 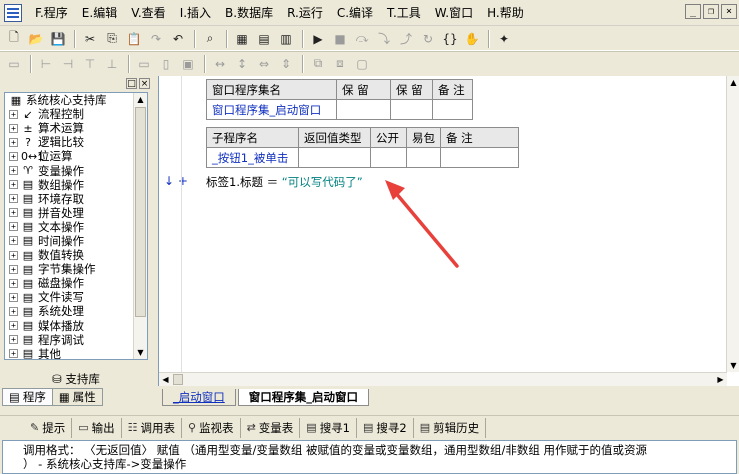 What do you see at coordinates (140, 352) in the screenshot?
I see `scroll-down-icon: ▼` at bounding box center [140, 352].